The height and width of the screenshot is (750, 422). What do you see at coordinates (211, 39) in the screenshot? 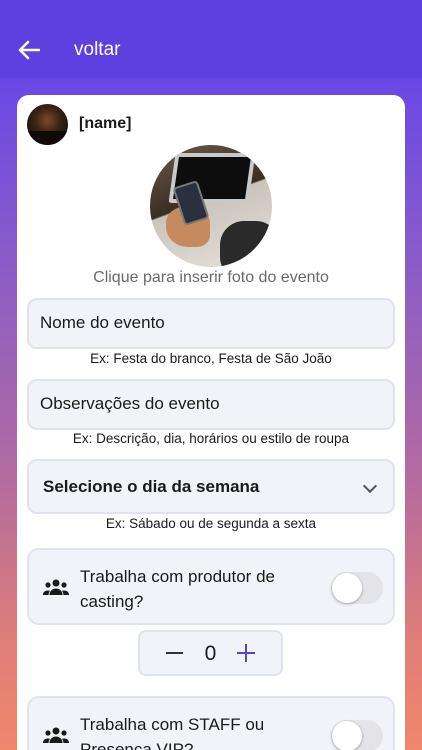
I see `app-header: voltar` at bounding box center [211, 39].